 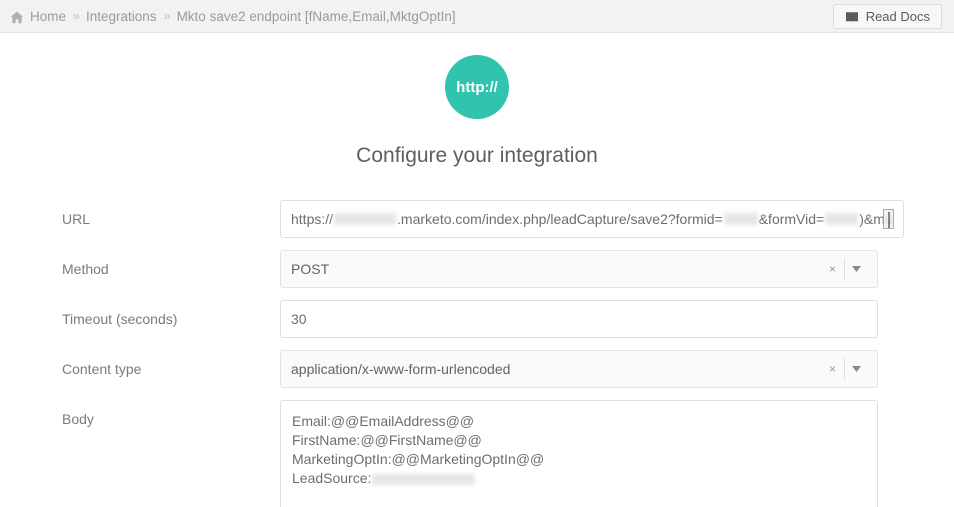 I want to click on url-redacted-formid, so click(x=740, y=219).